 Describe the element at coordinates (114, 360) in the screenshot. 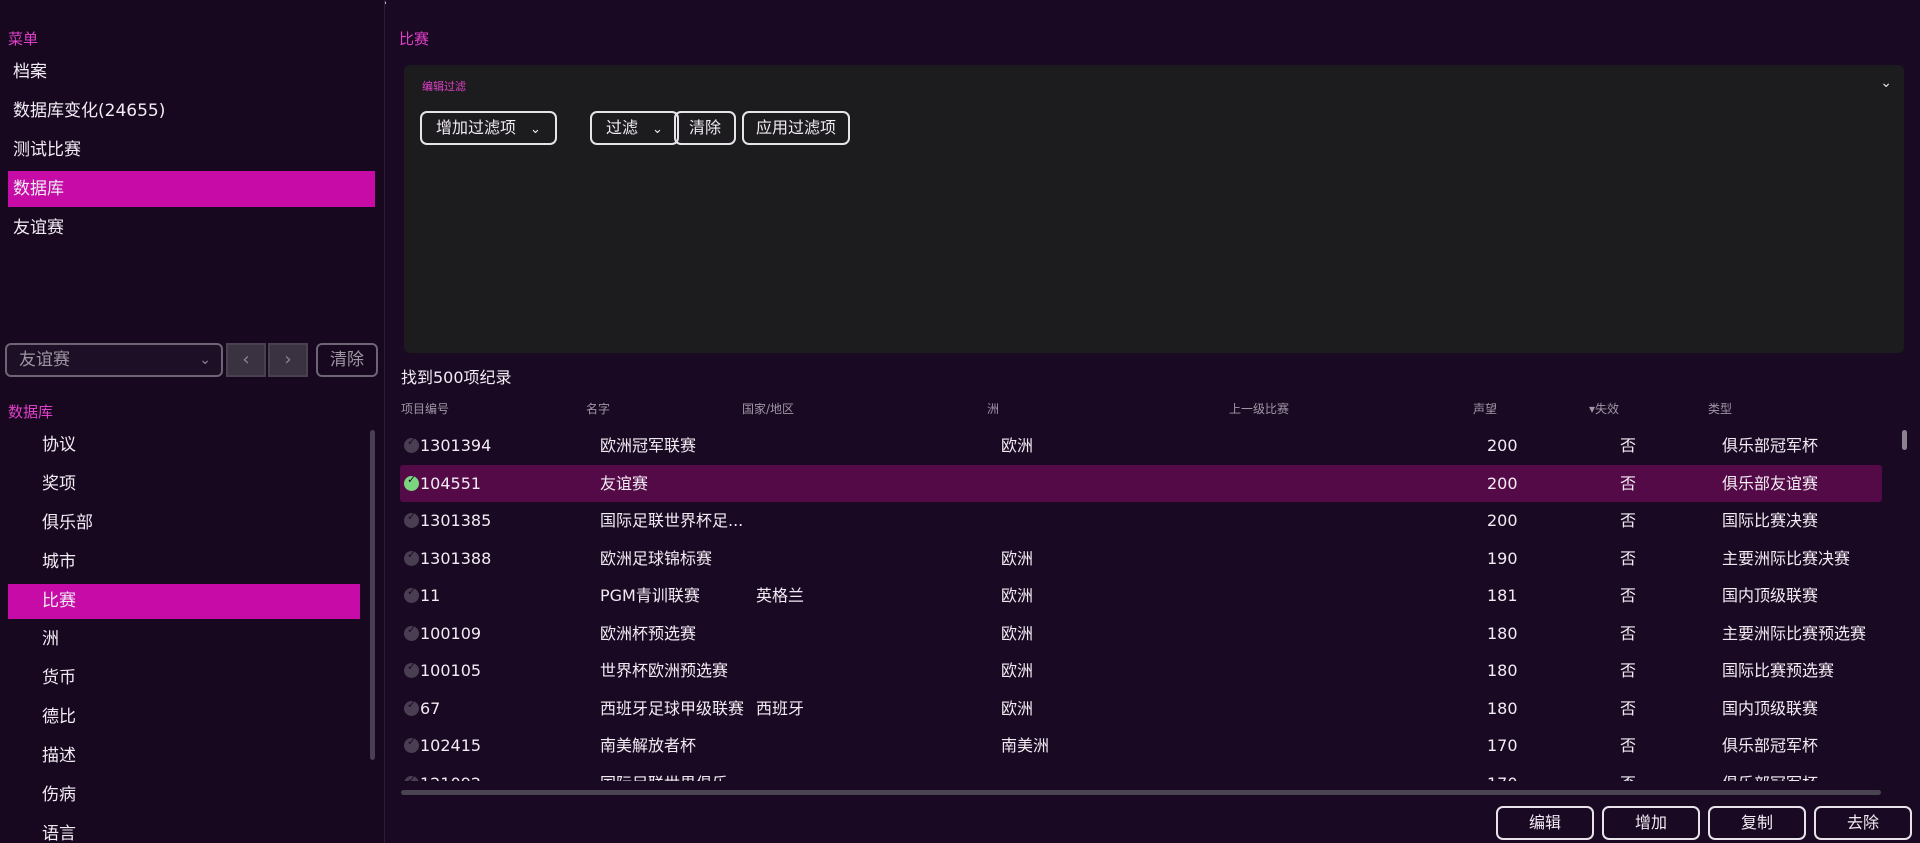

I see `history-combo: 友谊赛 ⌄` at that location.